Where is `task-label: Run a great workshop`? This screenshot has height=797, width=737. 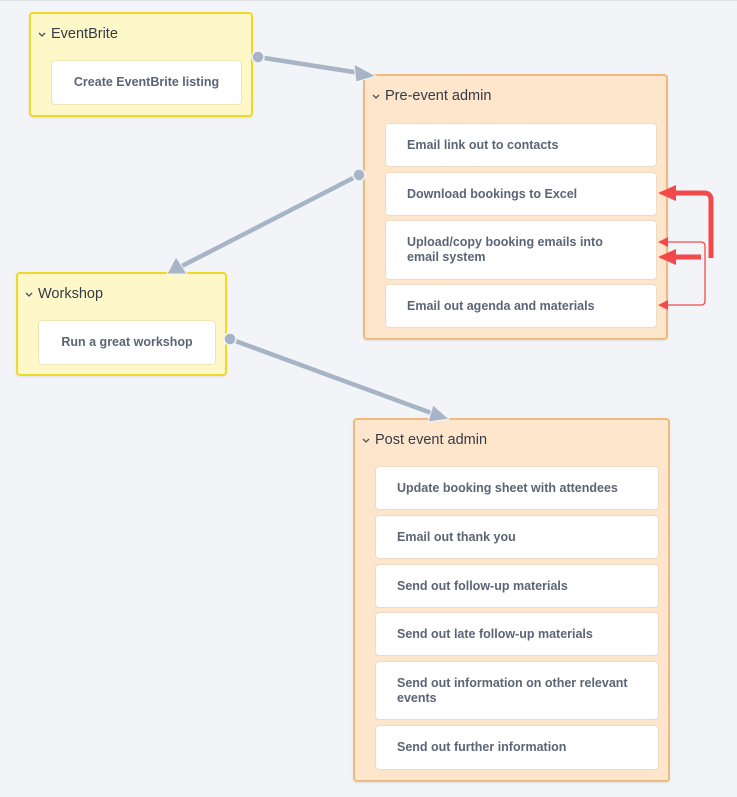
task-label: Run a great workshop is located at coordinates (127, 342).